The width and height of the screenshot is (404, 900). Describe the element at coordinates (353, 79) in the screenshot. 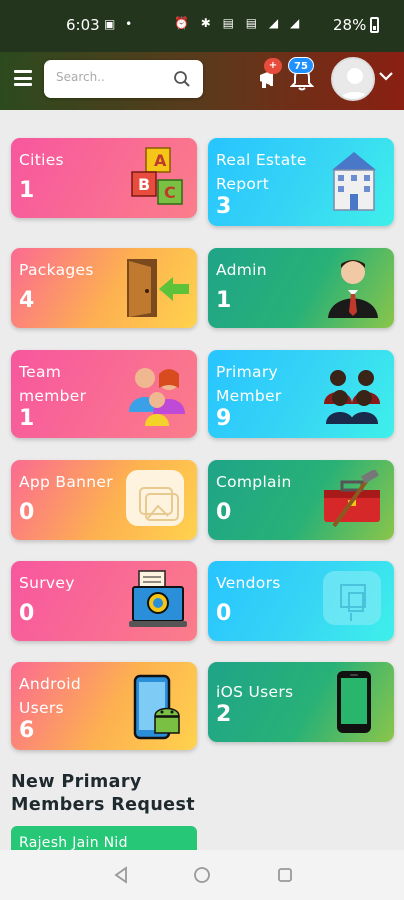

I see `avatar` at that location.